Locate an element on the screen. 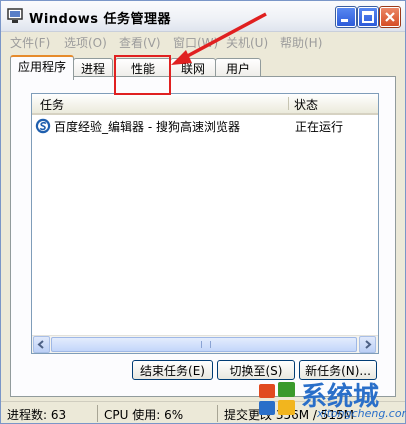 This screenshot has width=406, height=424. watermark-url: xitongcheng.com is located at coordinates (361, 413).